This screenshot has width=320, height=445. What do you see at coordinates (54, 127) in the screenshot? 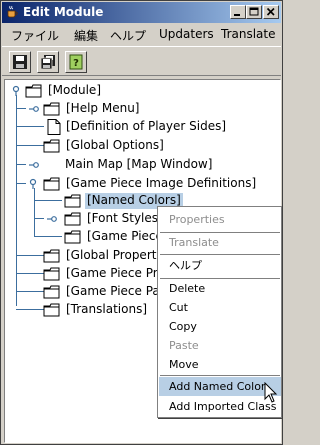
I see `document-icon` at bounding box center [54, 127].